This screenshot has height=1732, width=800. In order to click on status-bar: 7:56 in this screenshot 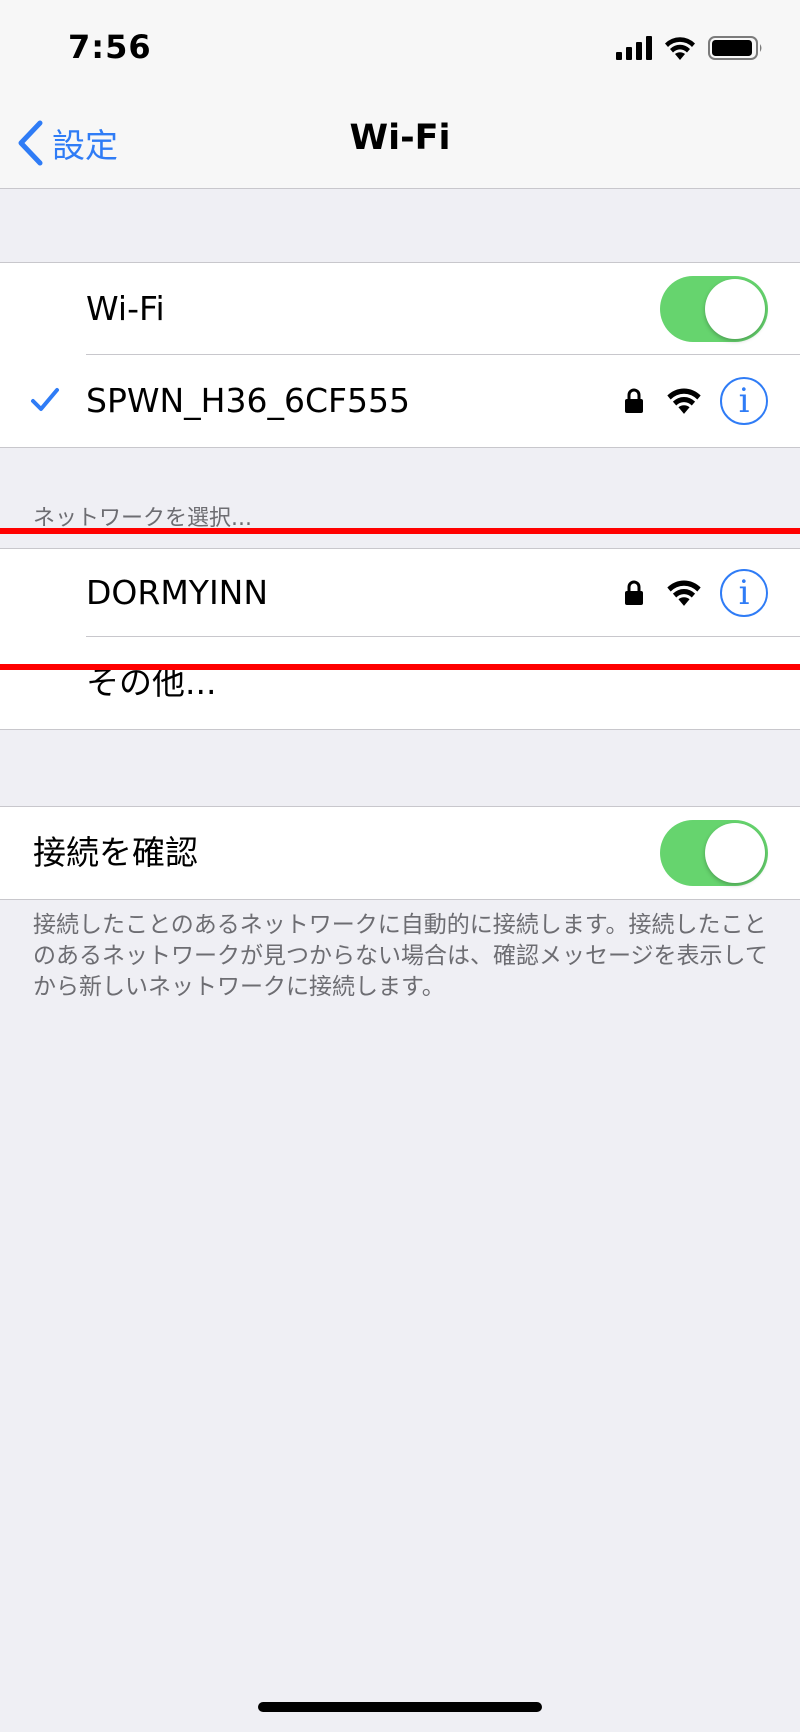, I will do `click(400, 49)`.